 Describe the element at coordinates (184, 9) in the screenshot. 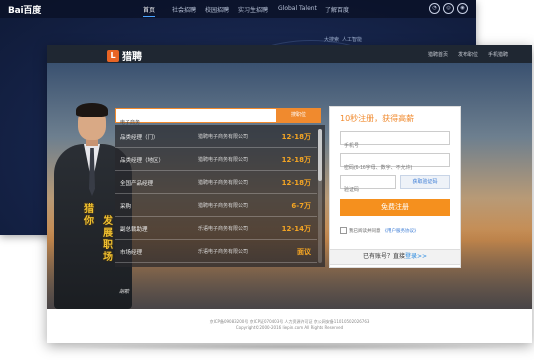

I see `nav-social-recruit: 社会招聘` at that location.